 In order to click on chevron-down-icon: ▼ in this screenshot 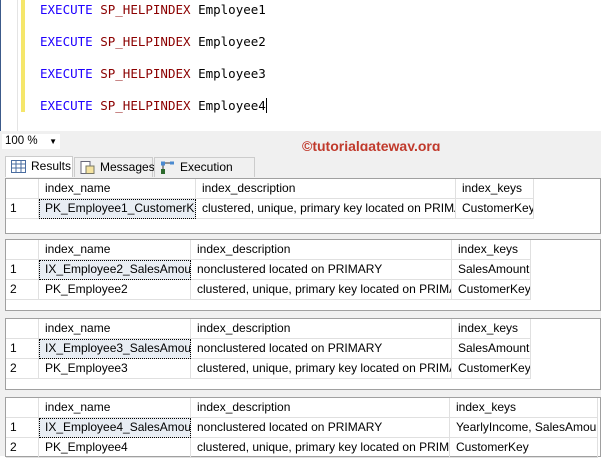, I will do `click(53, 141)`.